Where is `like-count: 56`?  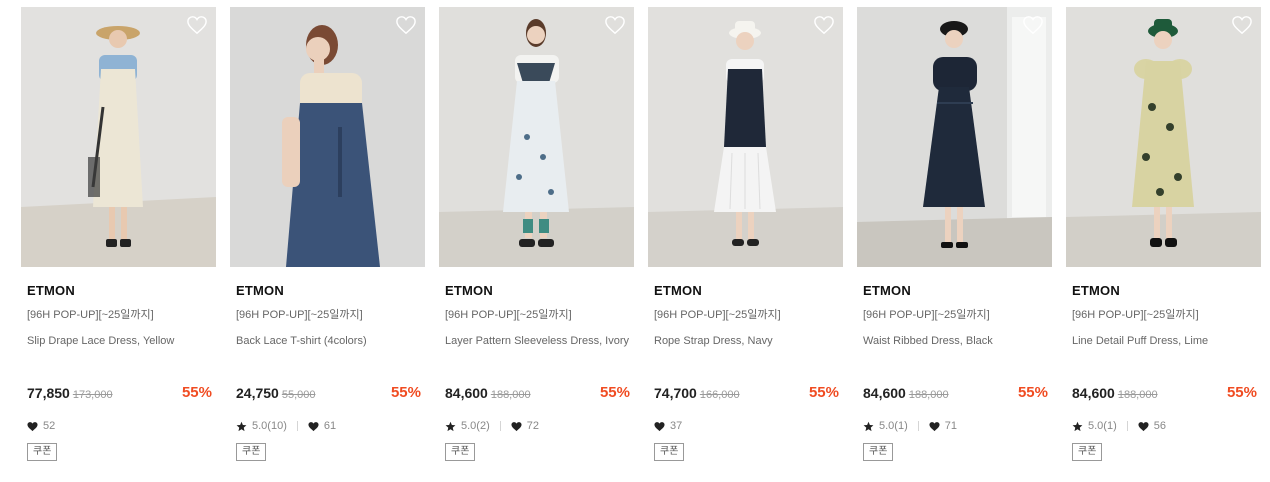
like-count: 56 is located at coordinates (1159, 426).